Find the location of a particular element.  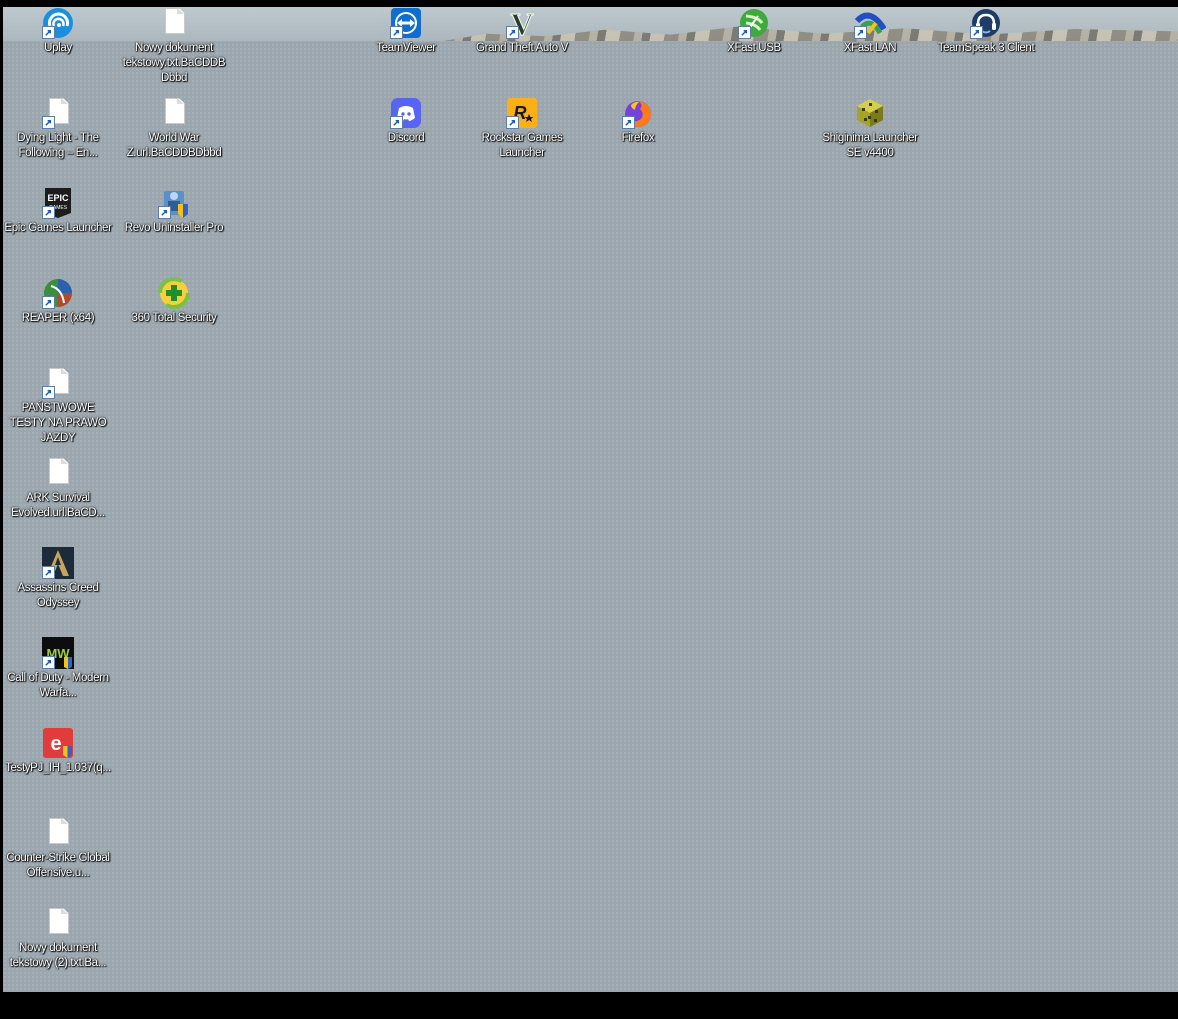

desktop-icon-assassins-creed: Assassins Creed Odyssey is located at coordinates (58, 579).